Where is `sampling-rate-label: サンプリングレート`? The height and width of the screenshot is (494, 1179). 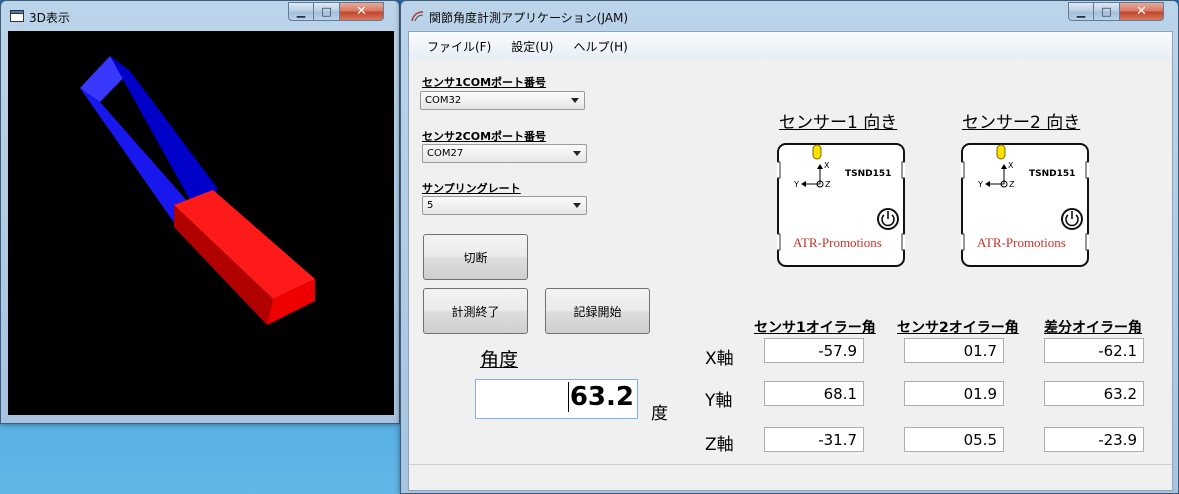
sampling-rate-label: サンプリングレート is located at coordinates (471, 188).